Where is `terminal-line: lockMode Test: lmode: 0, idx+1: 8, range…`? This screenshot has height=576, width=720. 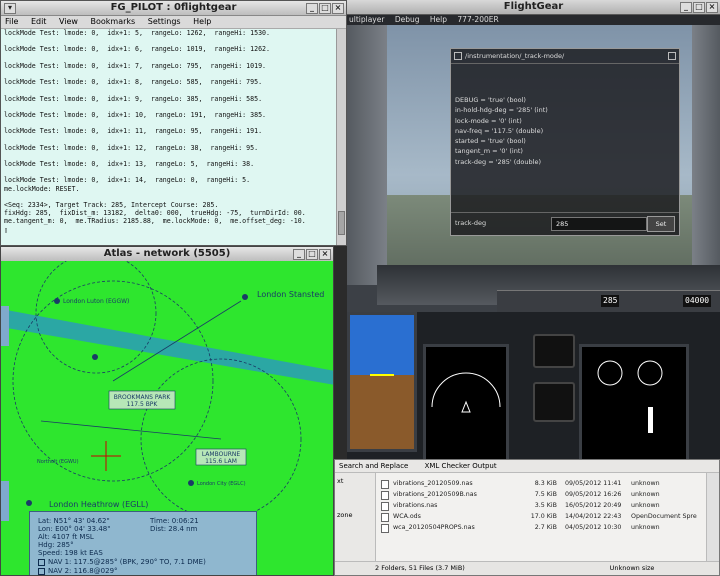 terminal-line: lockMode Test: lmode: 0, idx+1: 8, range… is located at coordinates (133, 82).